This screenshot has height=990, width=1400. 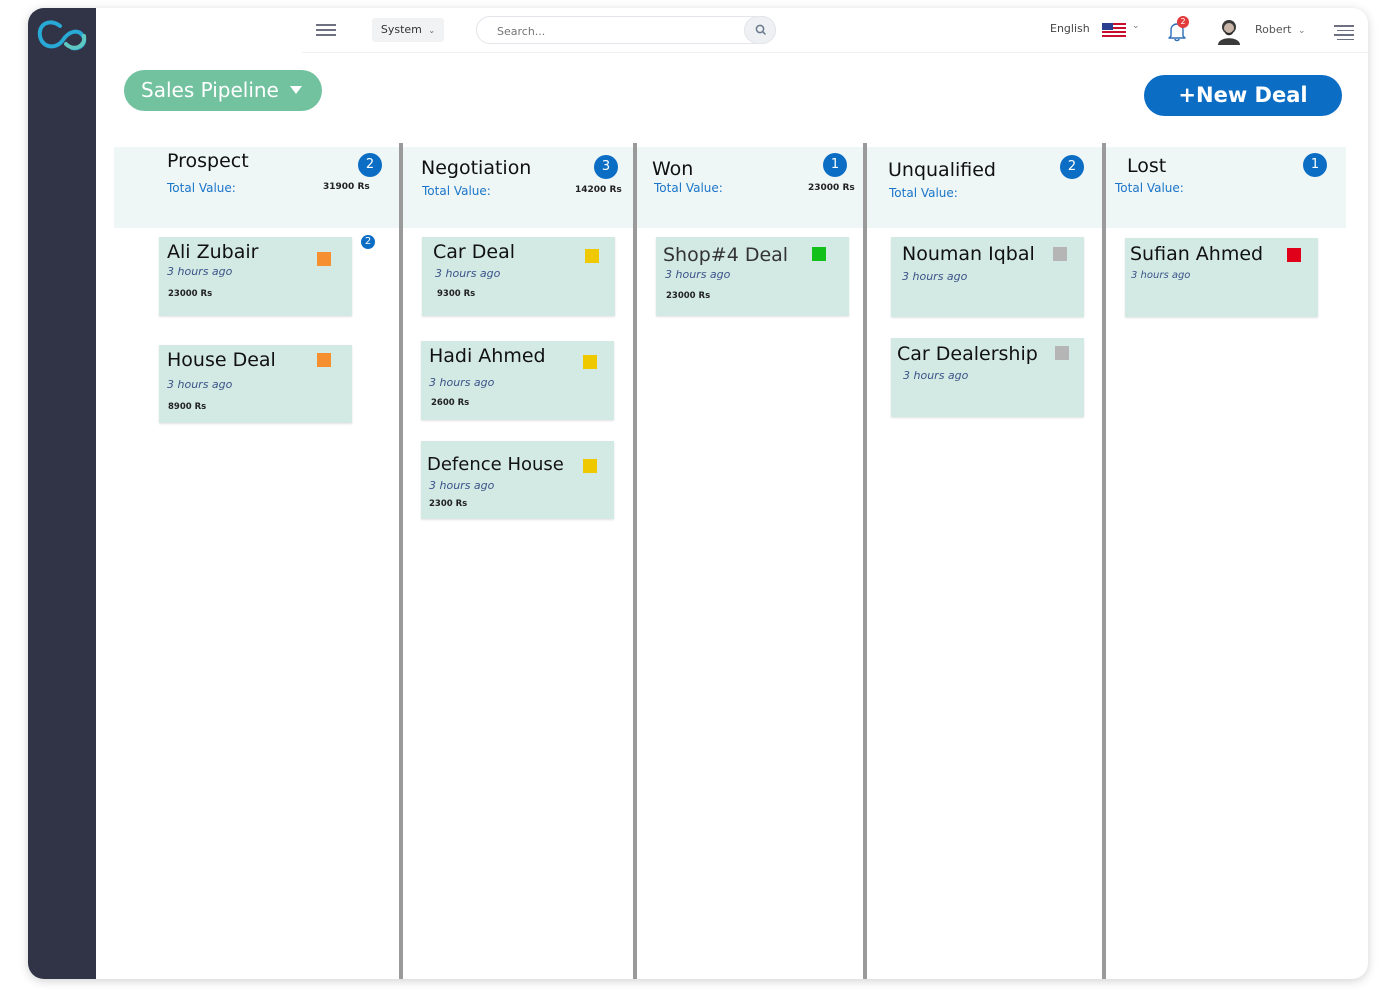 What do you see at coordinates (368, 242) in the screenshot?
I see `card-count-badge: 2` at bounding box center [368, 242].